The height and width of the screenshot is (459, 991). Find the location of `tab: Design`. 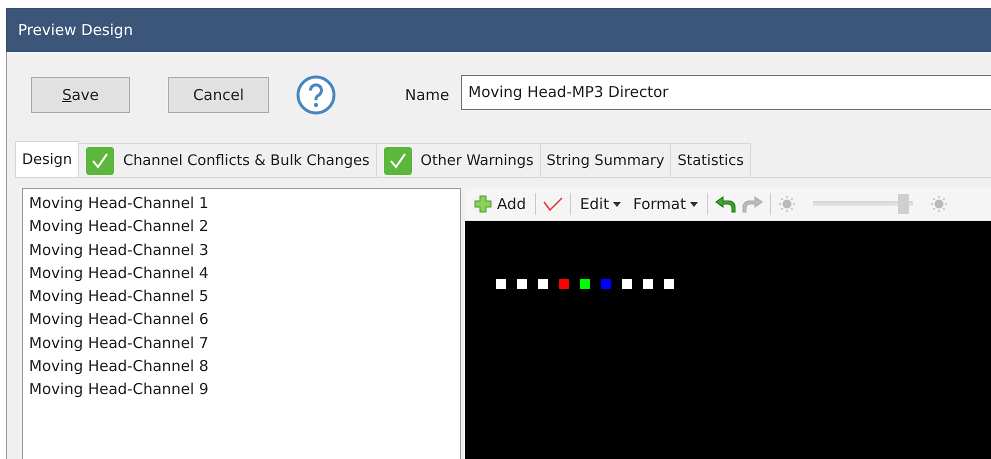

tab: Design is located at coordinates (47, 159).